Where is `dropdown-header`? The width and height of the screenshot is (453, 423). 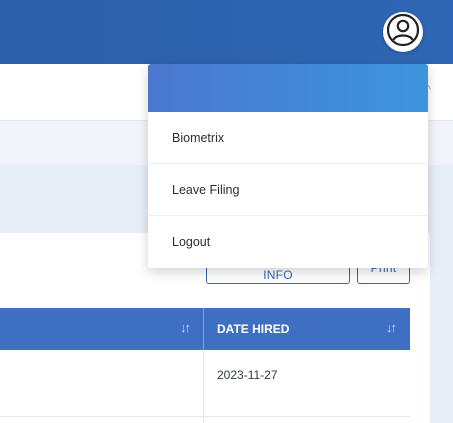
dropdown-header is located at coordinates (288, 88).